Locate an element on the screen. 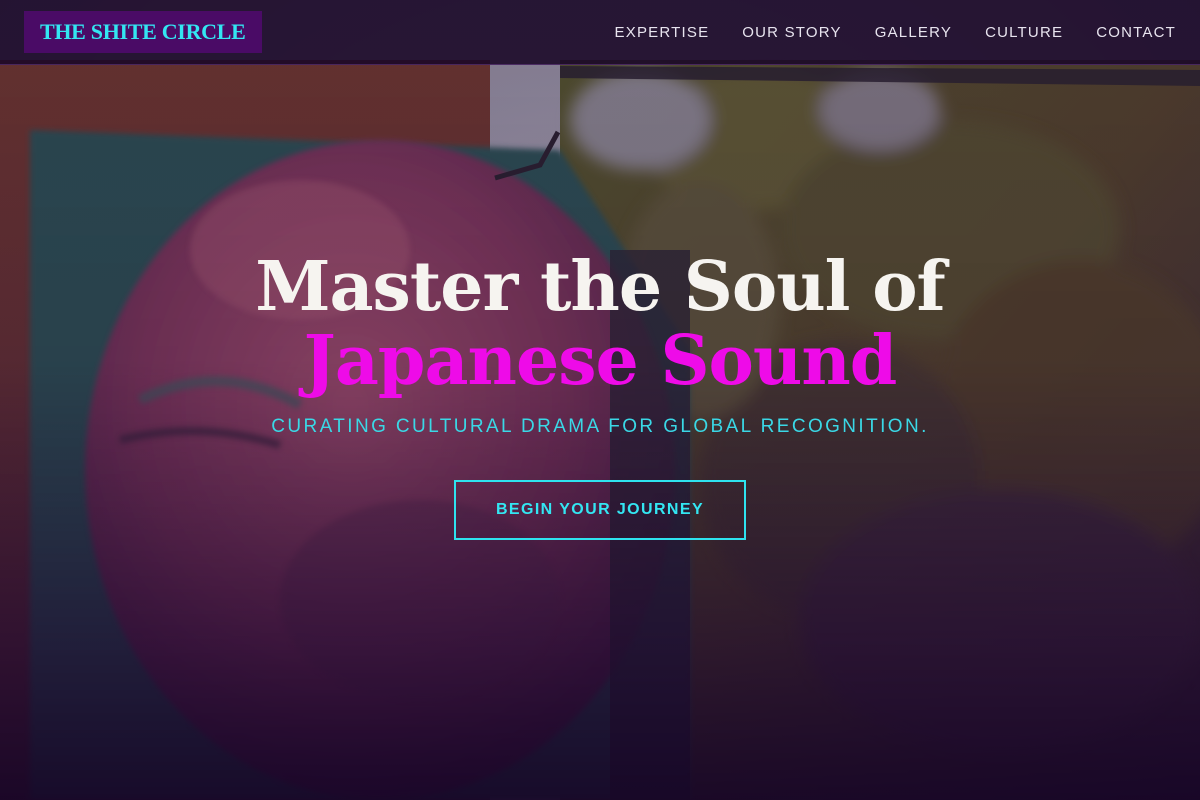 The height and width of the screenshot is (800, 1200). nav-link-culture: CULTURE is located at coordinates (1024, 32).